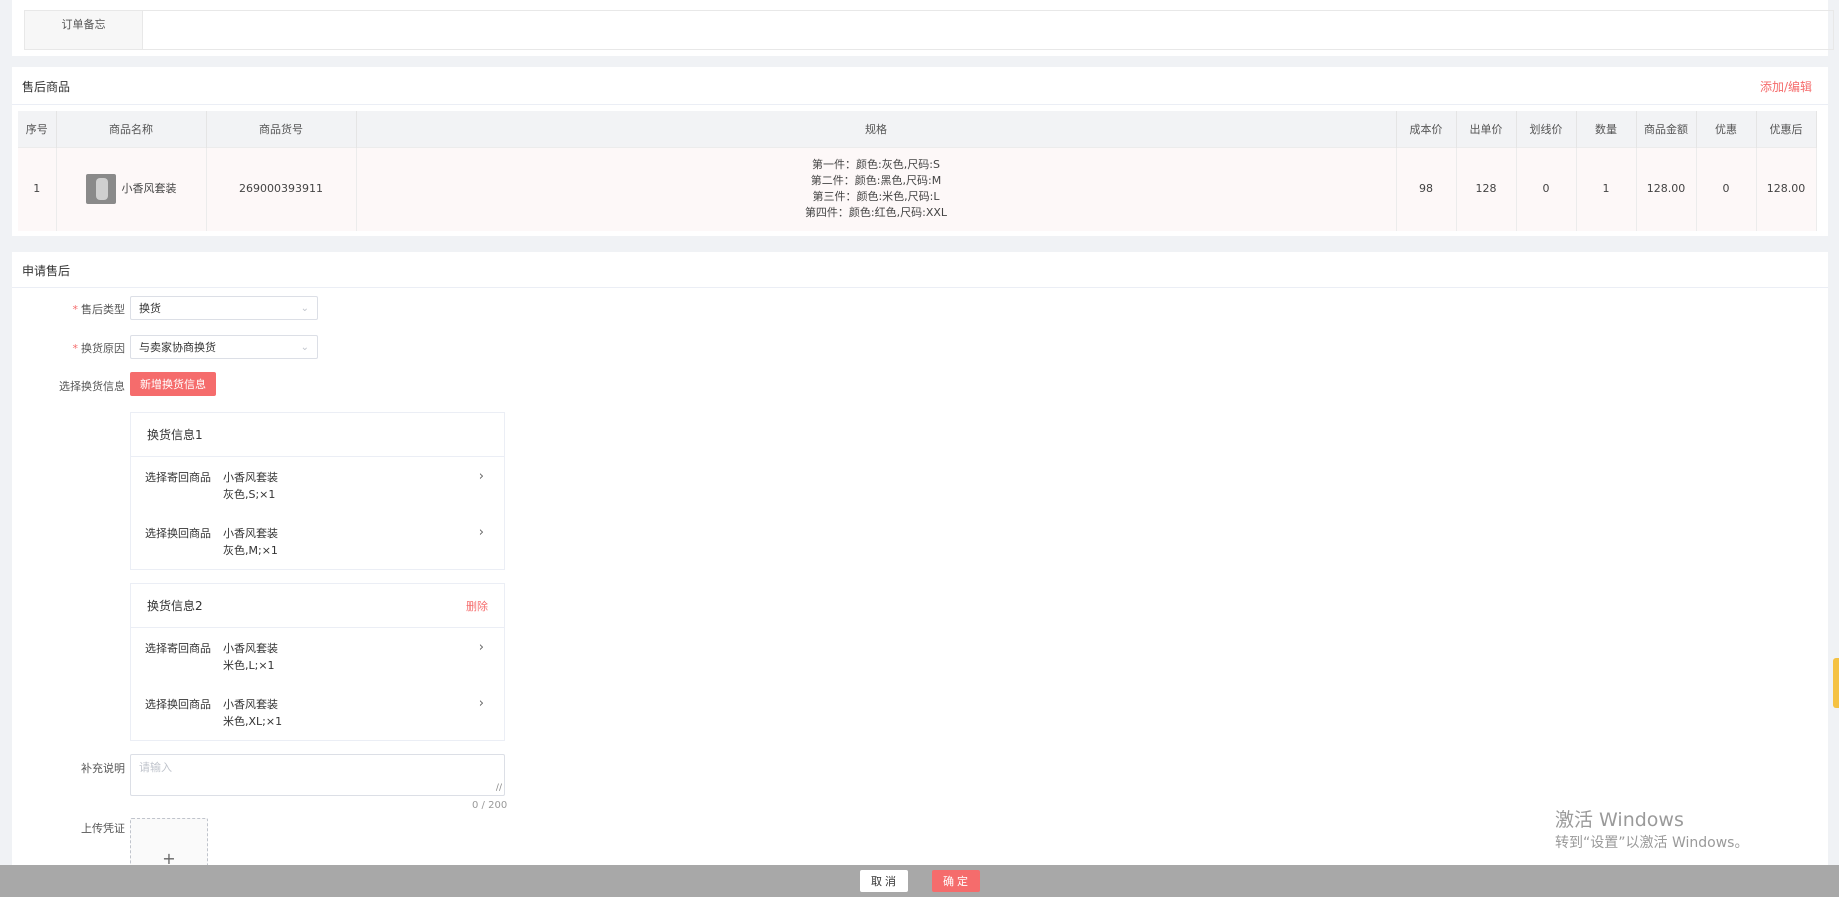 This screenshot has height=897, width=1839. What do you see at coordinates (317, 606) in the screenshot?
I see `exchange-header: 换货信息2 删除` at bounding box center [317, 606].